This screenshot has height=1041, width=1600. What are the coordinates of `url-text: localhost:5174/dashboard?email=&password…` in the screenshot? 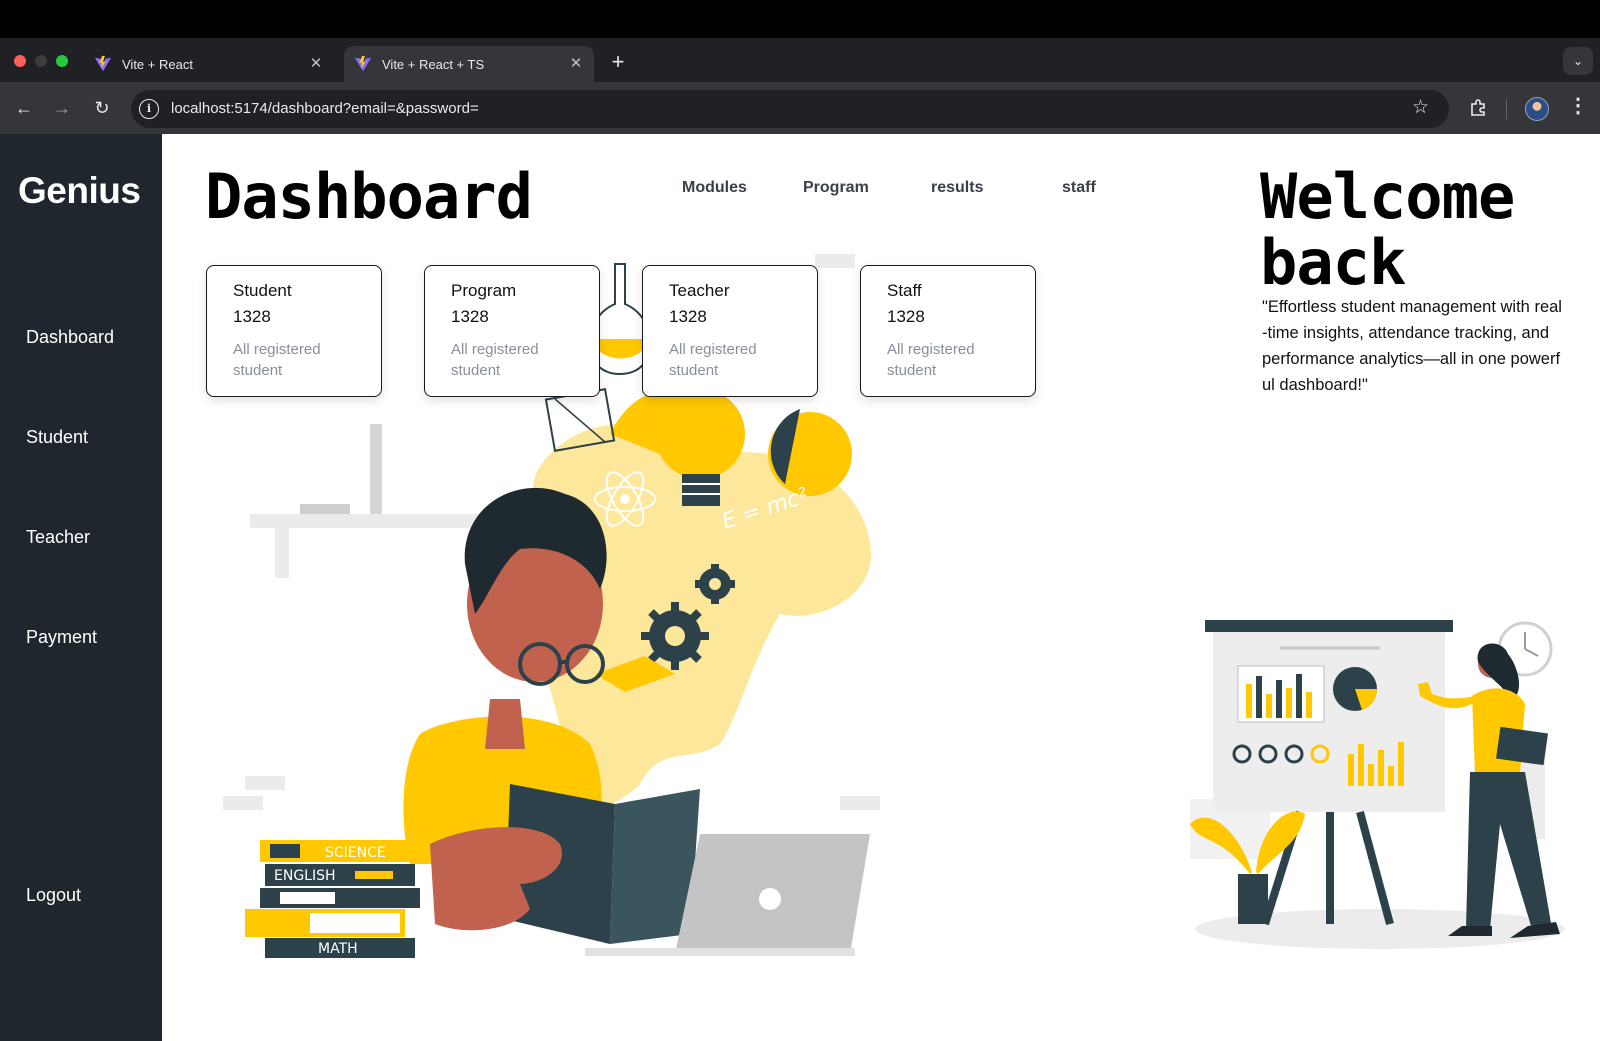 It's located at (325, 108).